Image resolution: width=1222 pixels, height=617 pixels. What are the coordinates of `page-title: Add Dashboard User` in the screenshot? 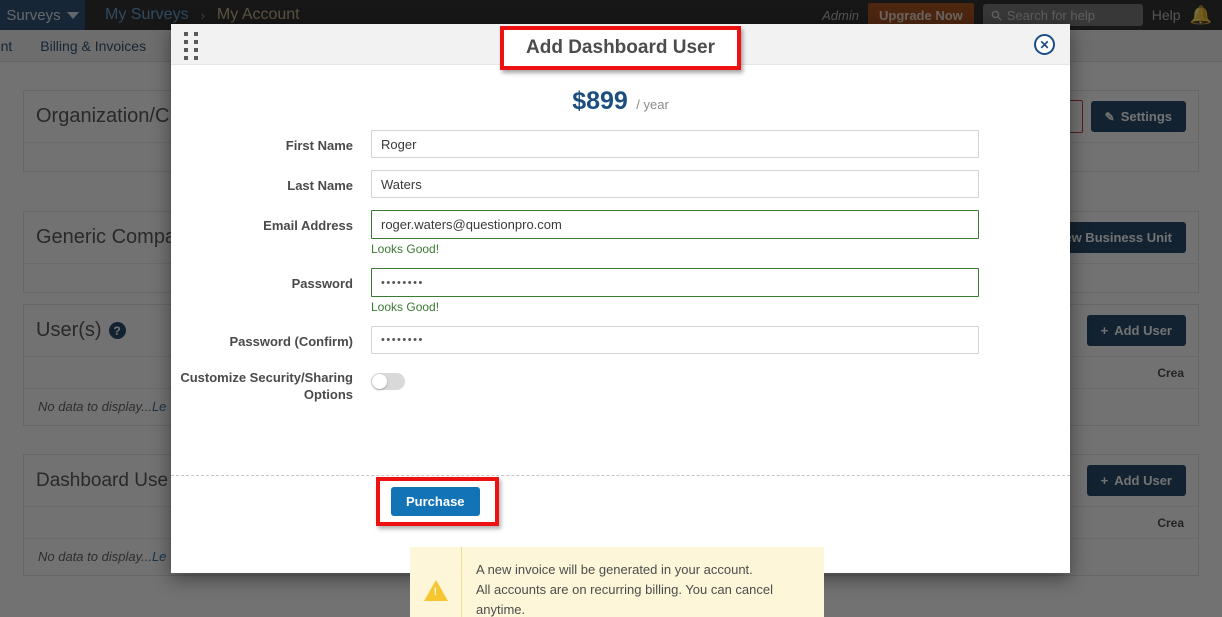 It's located at (620, 47).